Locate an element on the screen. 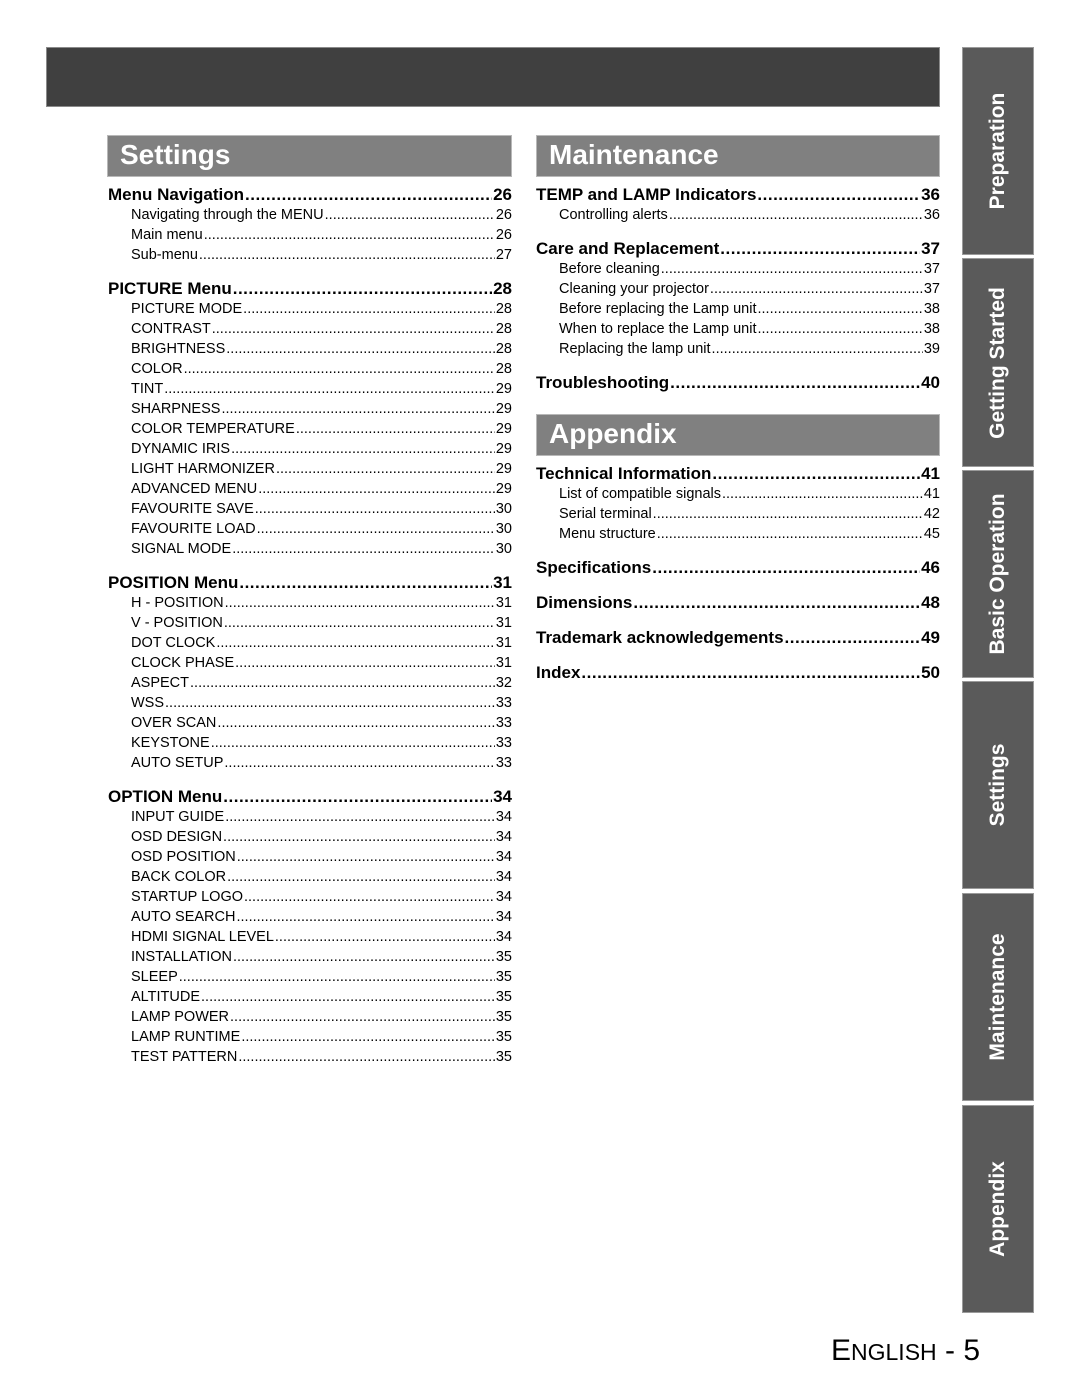 The height and width of the screenshot is (1397, 1080). toc-entry-minor: OVER SCAN 33 is located at coordinates (310, 723).